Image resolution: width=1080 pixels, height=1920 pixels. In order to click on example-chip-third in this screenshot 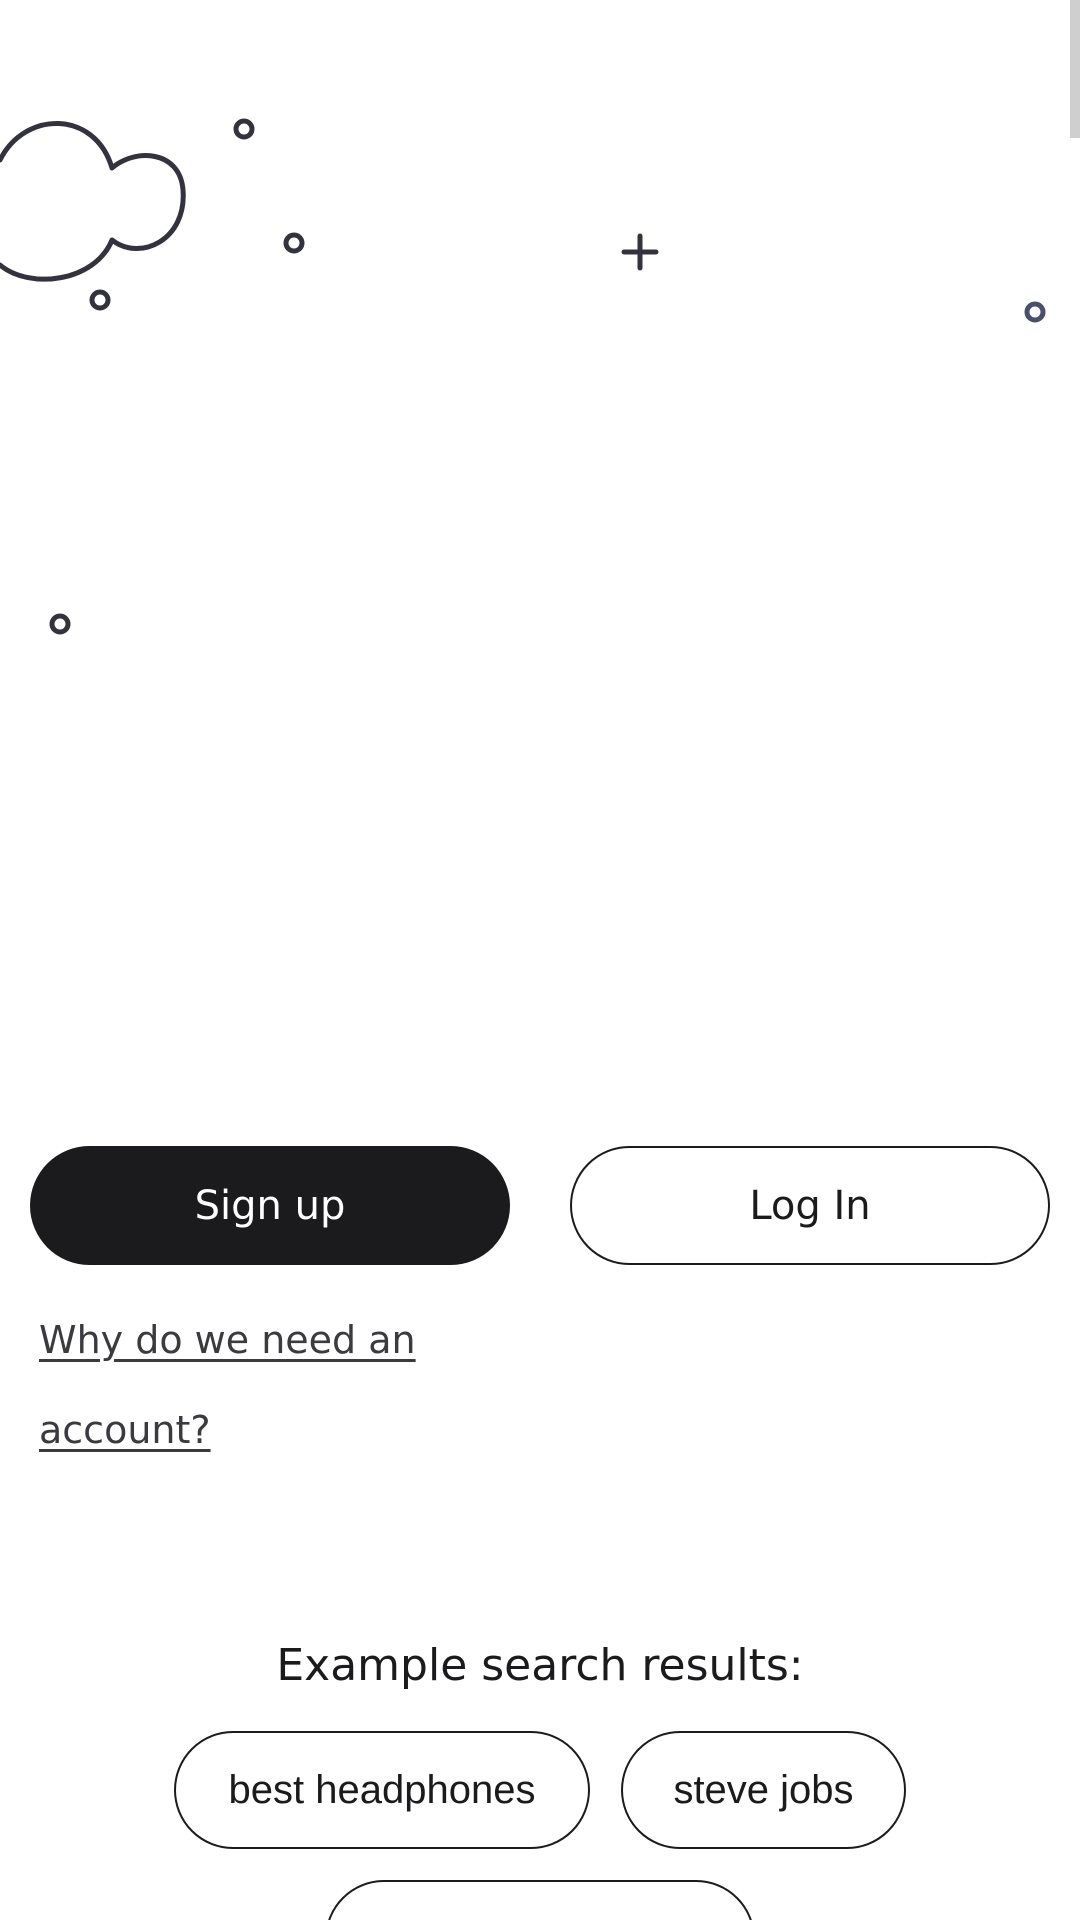, I will do `click(540, 1900)`.